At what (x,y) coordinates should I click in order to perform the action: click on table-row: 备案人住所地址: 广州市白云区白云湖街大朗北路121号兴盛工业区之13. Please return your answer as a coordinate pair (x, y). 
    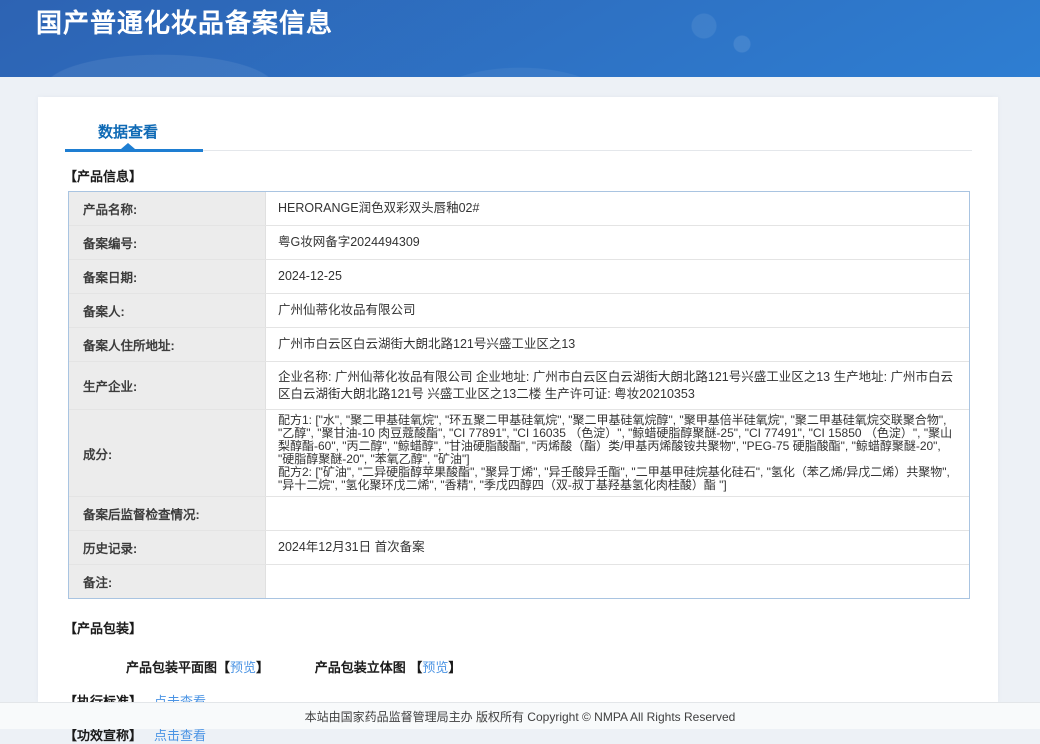
    Looking at the image, I should click on (519, 345).